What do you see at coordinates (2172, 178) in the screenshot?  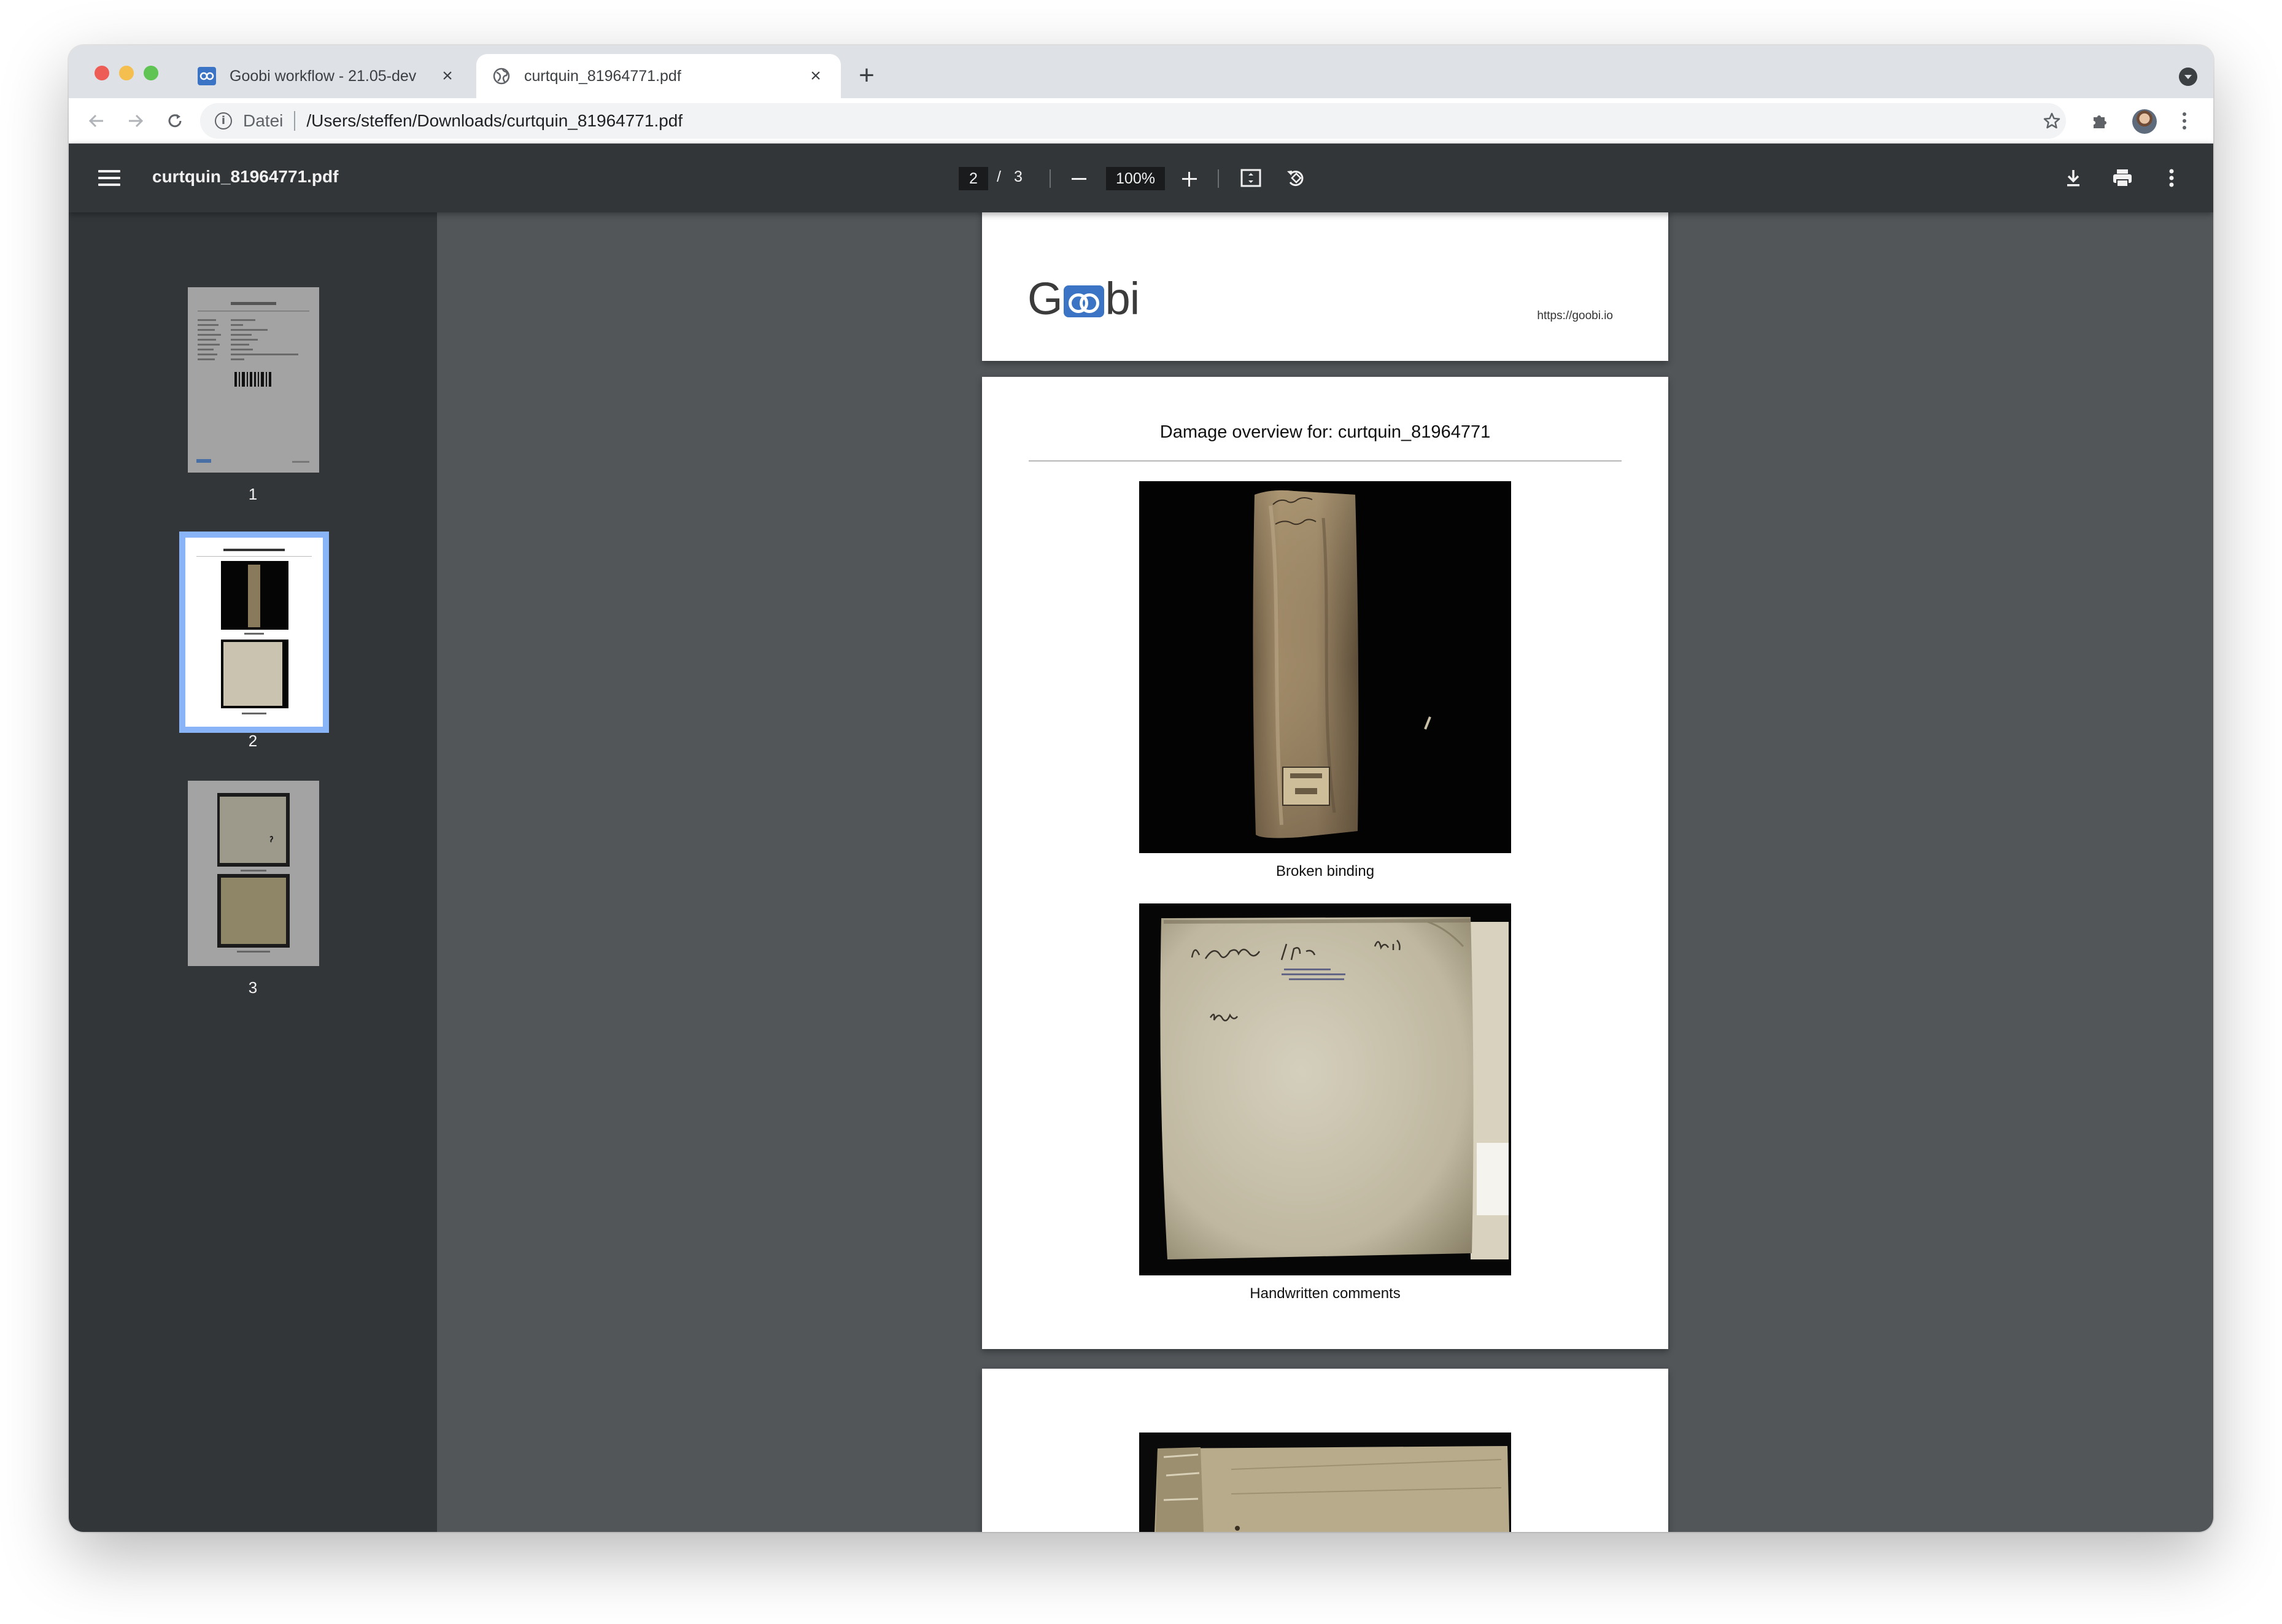 I see `more-options-icon` at bounding box center [2172, 178].